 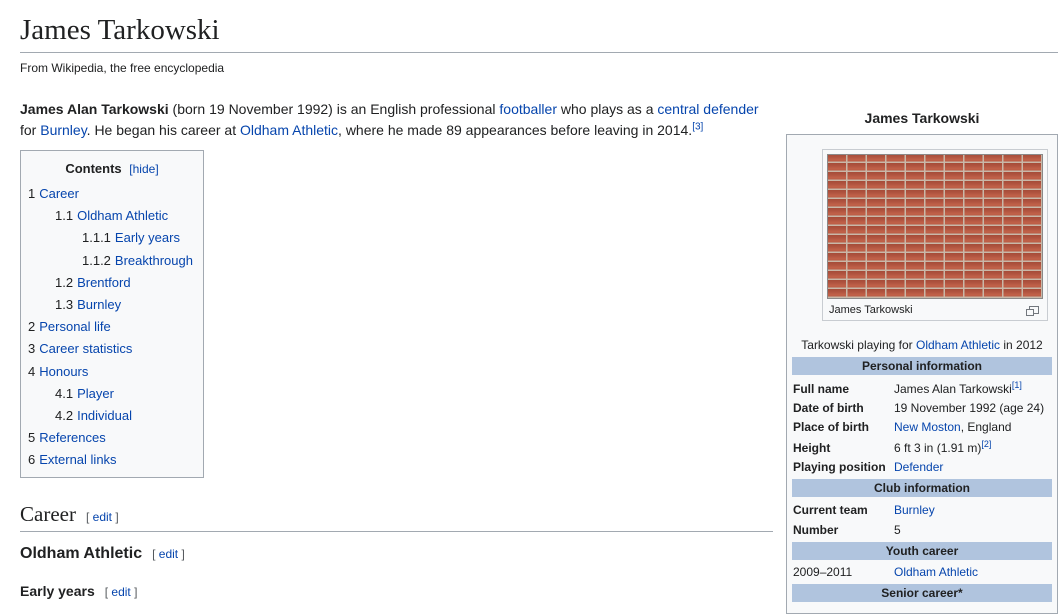 What do you see at coordinates (858, 345) in the screenshot?
I see `caption-text: Tarkowski playing for` at bounding box center [858, 345].